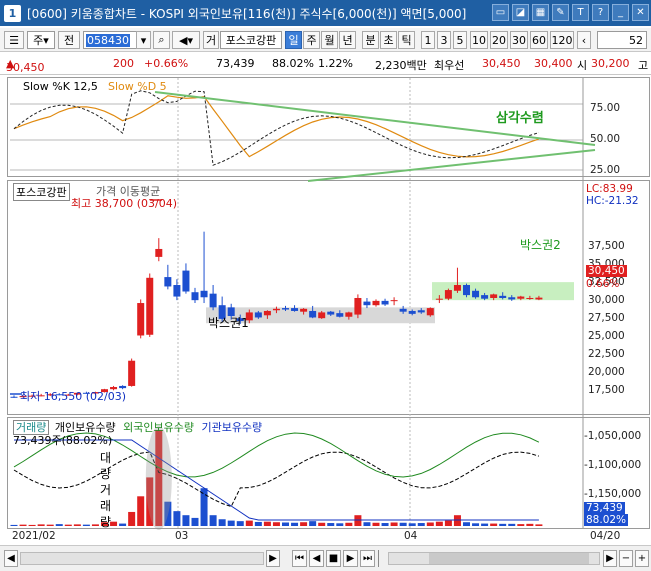 This screenshot has height=571, width=651. I want to click on price-axis-30000: 30,000, so click(606, 299).